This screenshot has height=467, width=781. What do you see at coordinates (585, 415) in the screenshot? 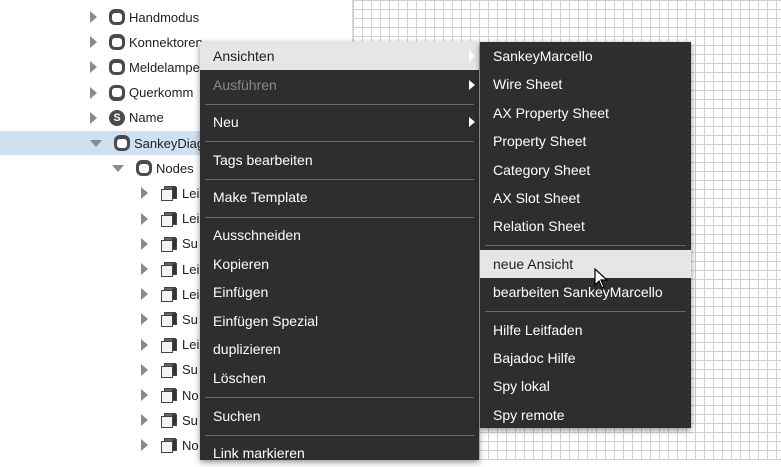
I see `submenu-item-spy-remote: Spy remote` at bounding box center [585, 415].